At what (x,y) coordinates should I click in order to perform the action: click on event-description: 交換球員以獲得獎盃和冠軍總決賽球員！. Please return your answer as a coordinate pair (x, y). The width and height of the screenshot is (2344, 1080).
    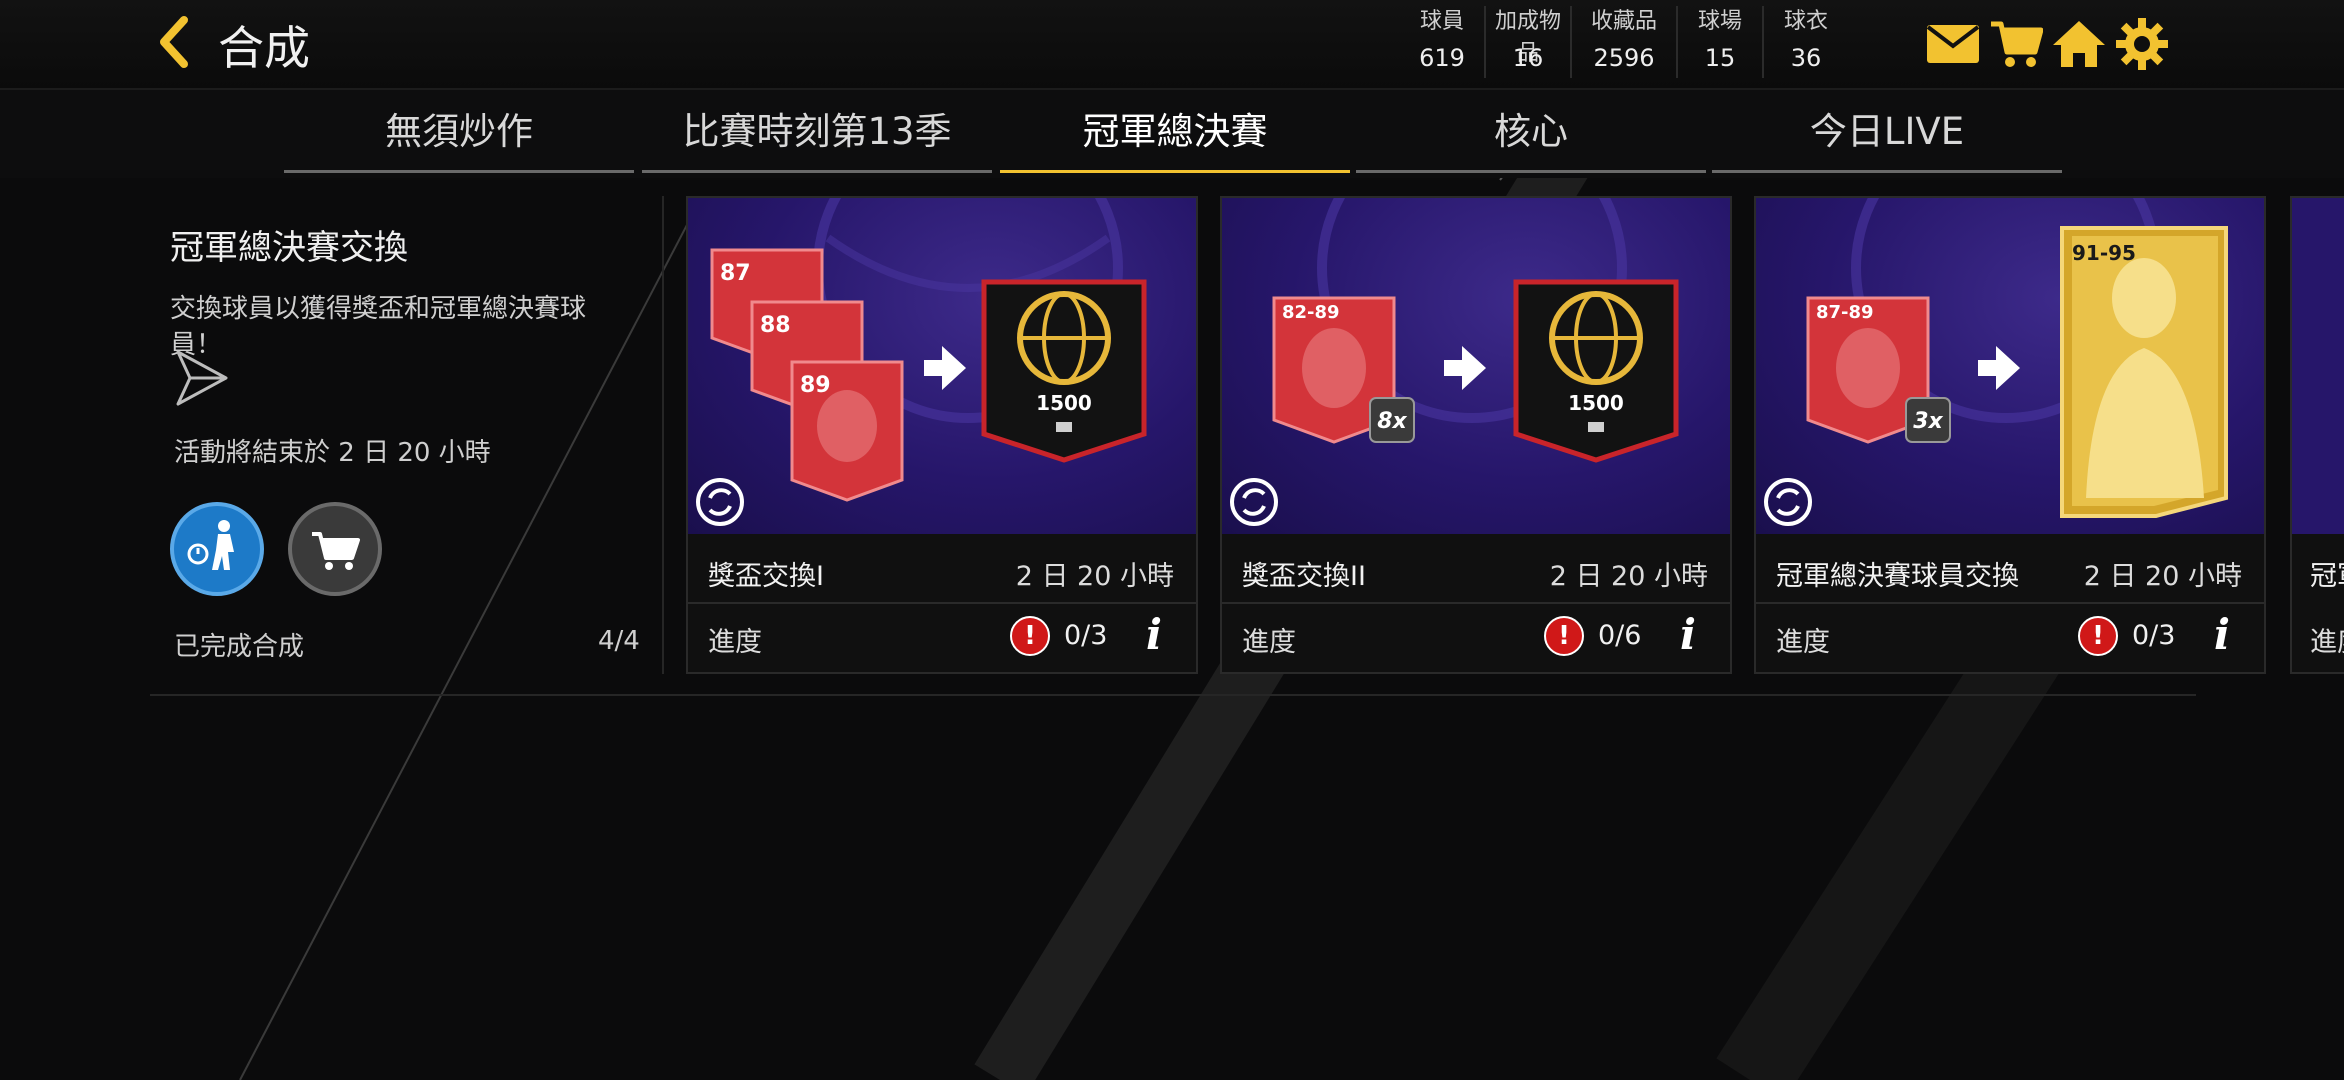
    Looking at the image, I should click on (378, 327).